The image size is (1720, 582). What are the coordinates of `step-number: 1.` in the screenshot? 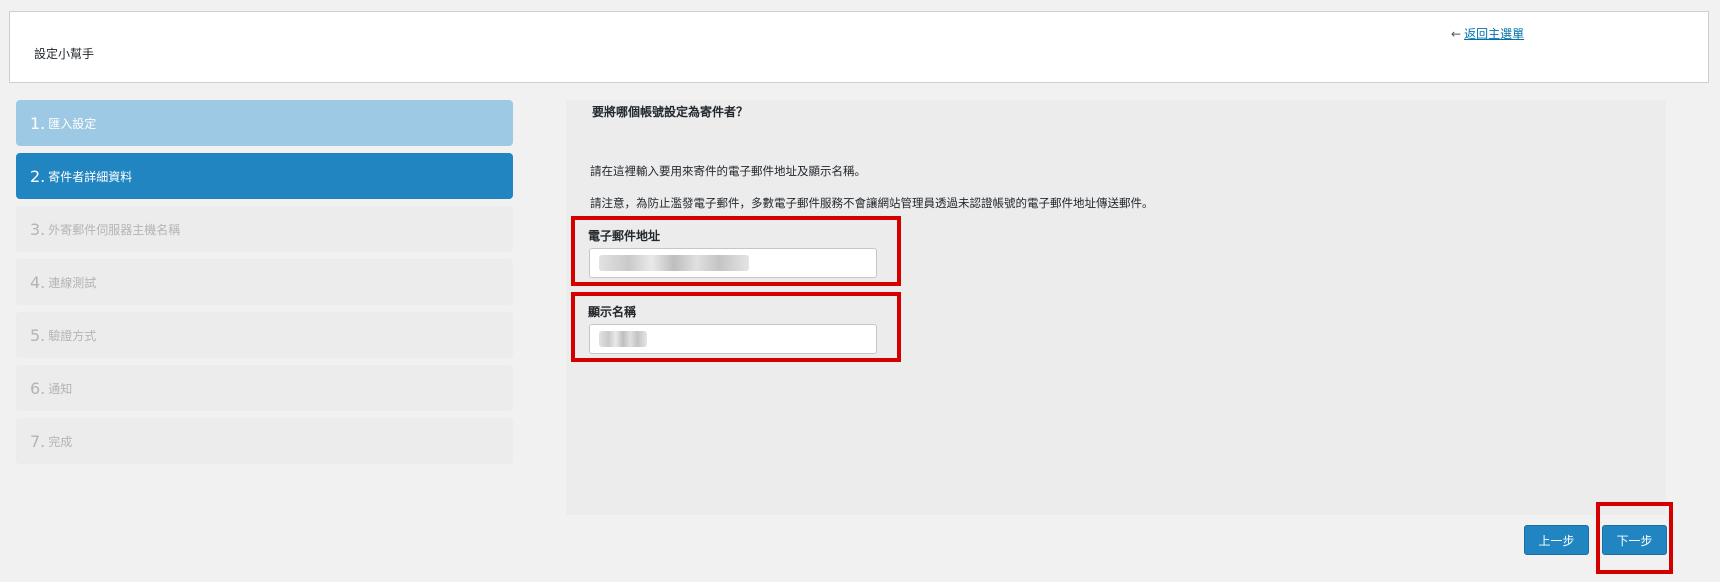 It's located at (38, 123).